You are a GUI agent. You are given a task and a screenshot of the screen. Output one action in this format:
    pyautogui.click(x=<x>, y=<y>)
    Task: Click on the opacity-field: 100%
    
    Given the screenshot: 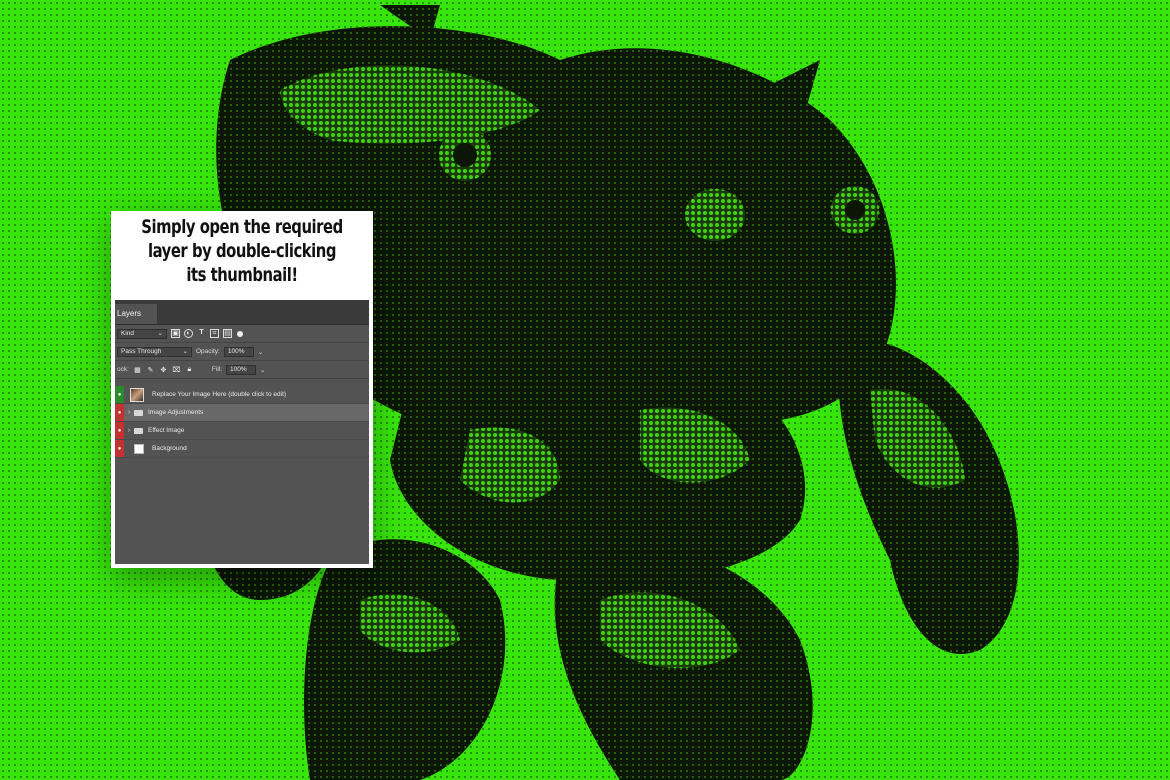 What is the action you would take?
    pyautogui.click(x=238, y=351)
    